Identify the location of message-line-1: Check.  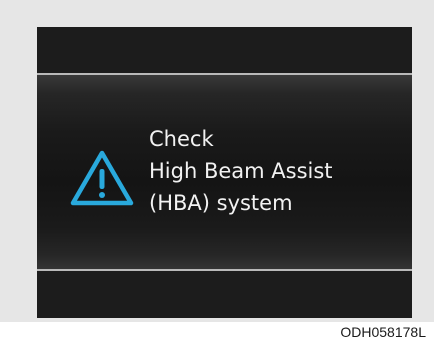
(181, 139).